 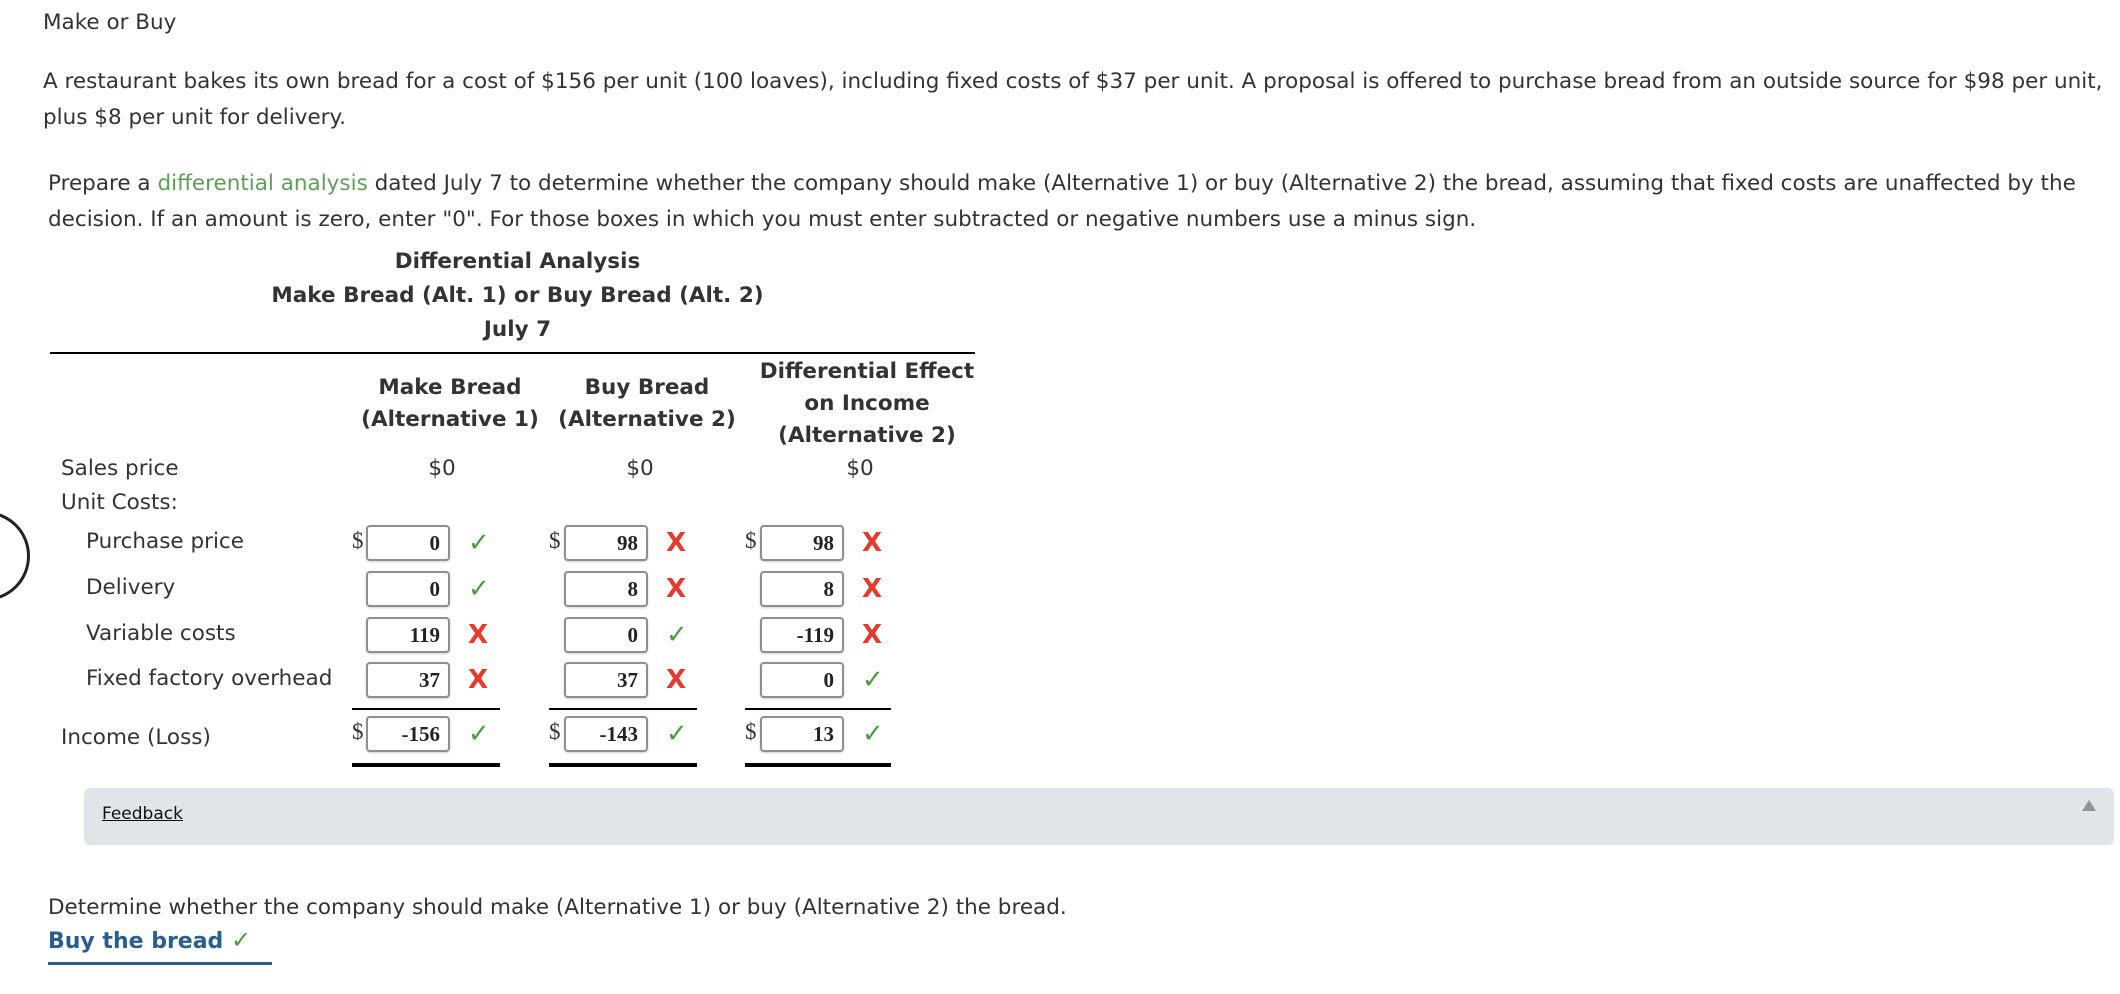 What do you see at coordinates (161, 633) in the screenshot?
I see `row-label: Variable costs` at bounding box center [161, 633].